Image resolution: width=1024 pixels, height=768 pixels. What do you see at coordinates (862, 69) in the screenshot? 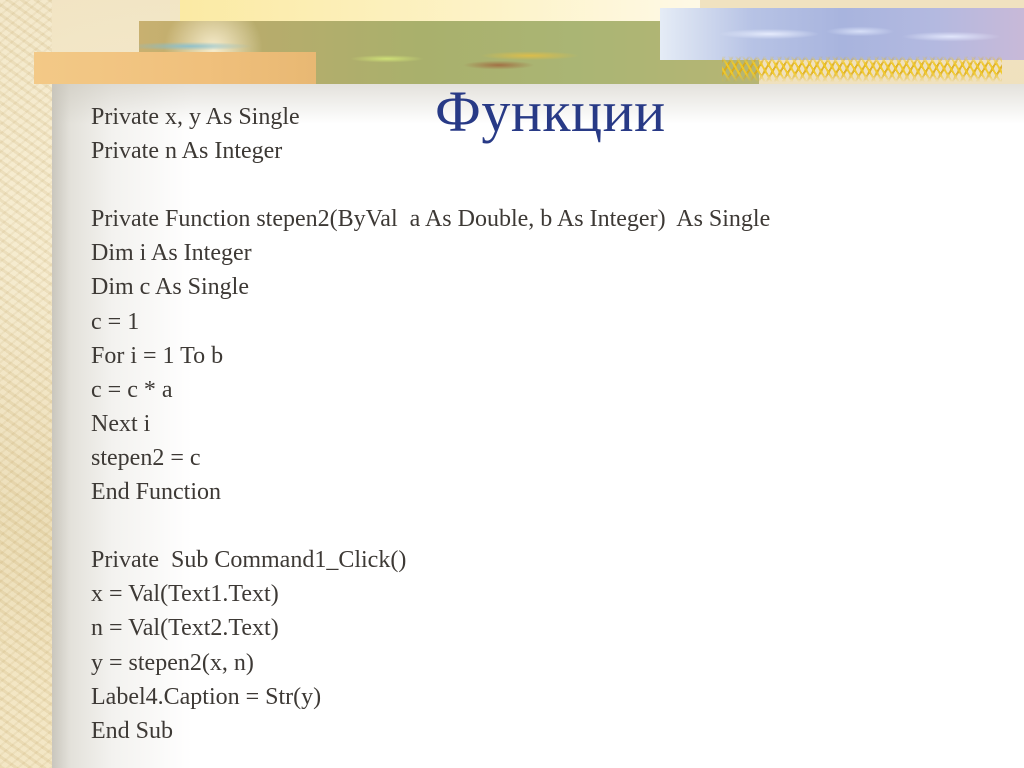
I see `banner-wheat-image` at bounding box center [862, 69].